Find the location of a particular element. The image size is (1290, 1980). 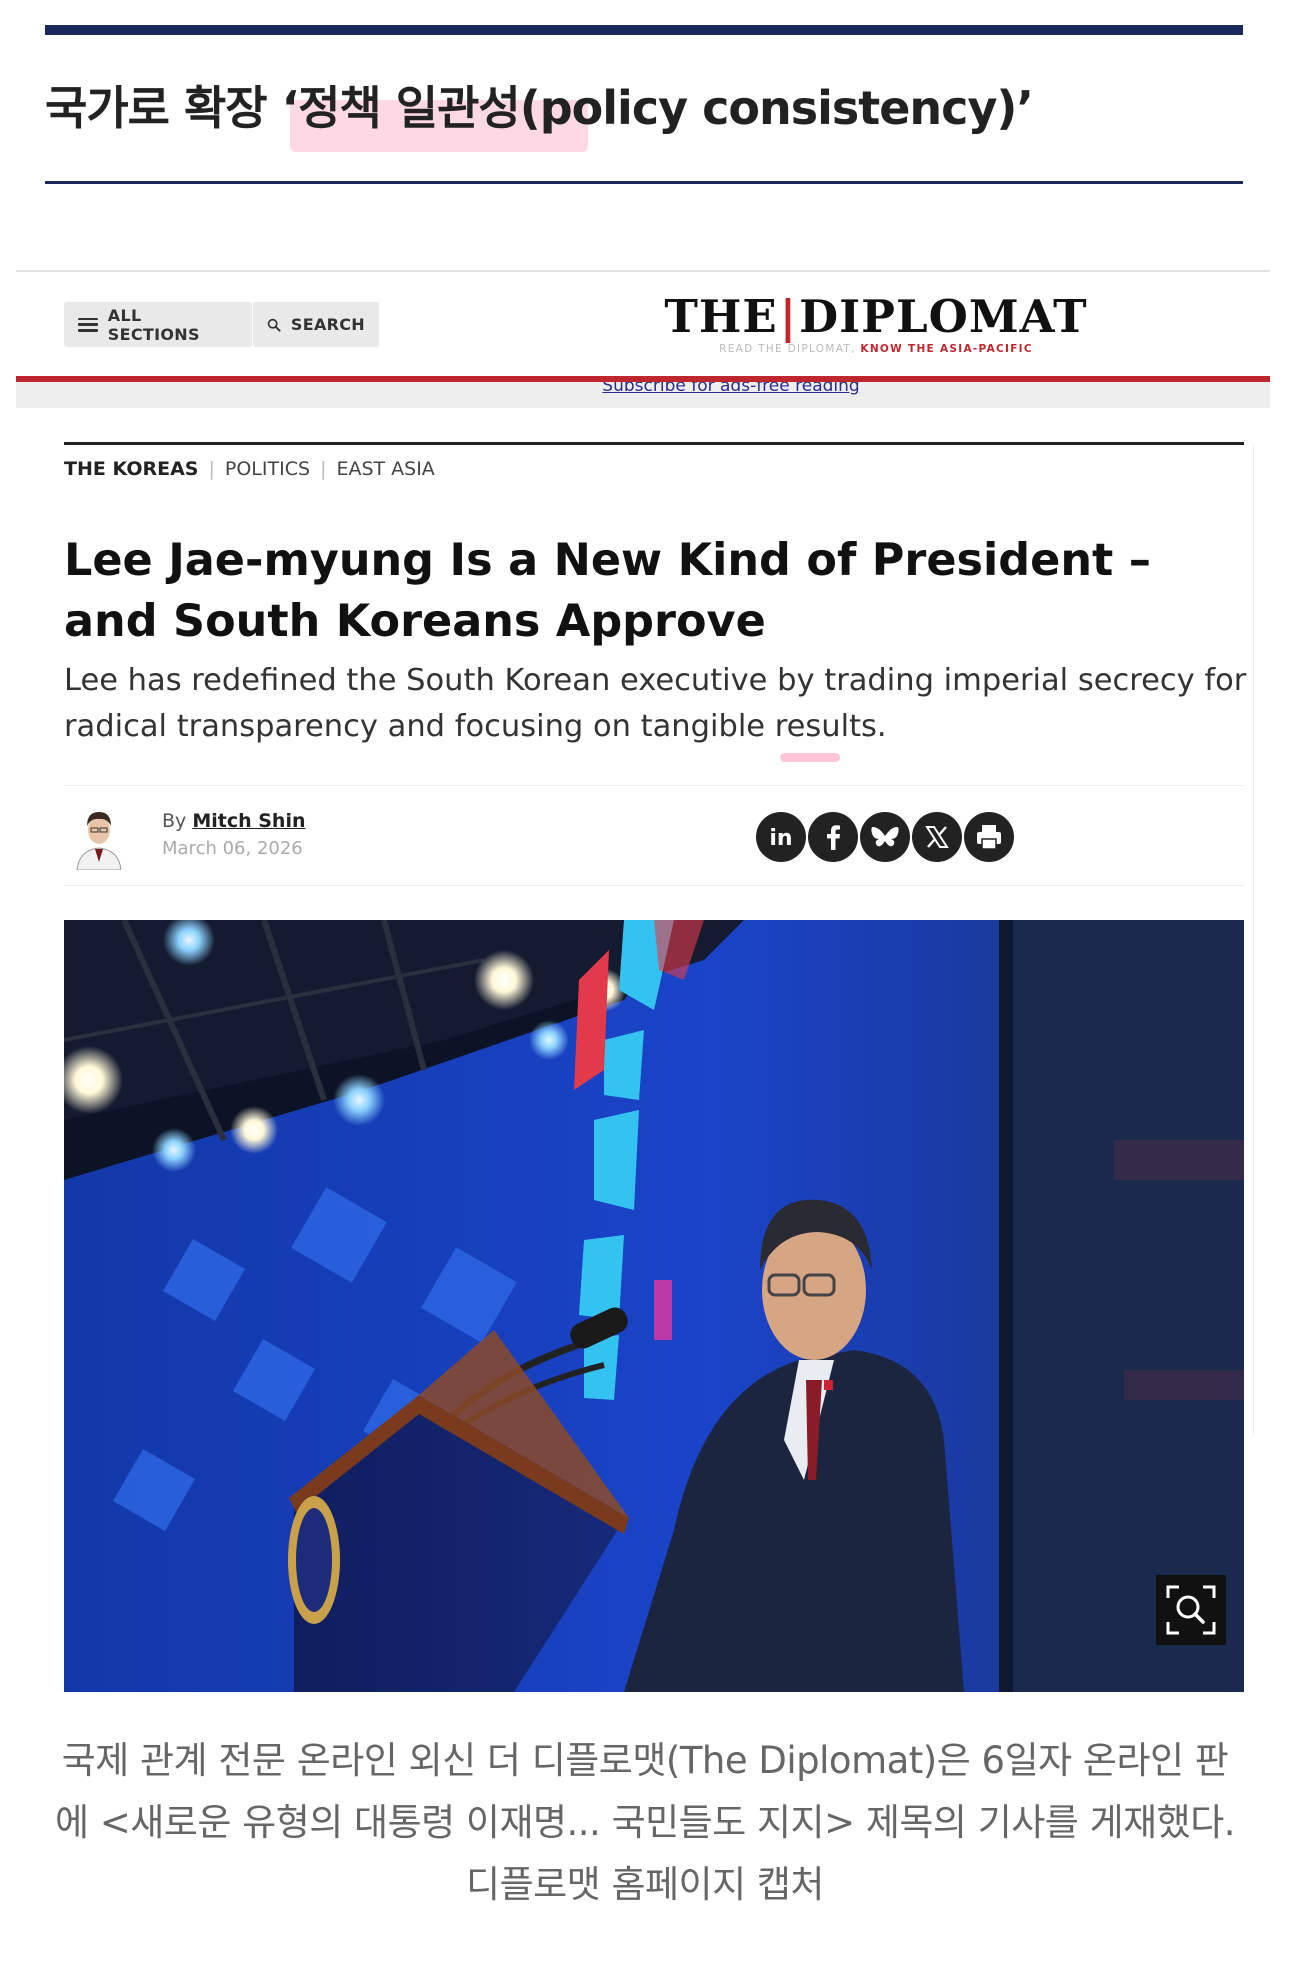

section-title: 국가로 확장 ‘정책 일관성(policy consistency)’ is located at coordinates (539, 105).